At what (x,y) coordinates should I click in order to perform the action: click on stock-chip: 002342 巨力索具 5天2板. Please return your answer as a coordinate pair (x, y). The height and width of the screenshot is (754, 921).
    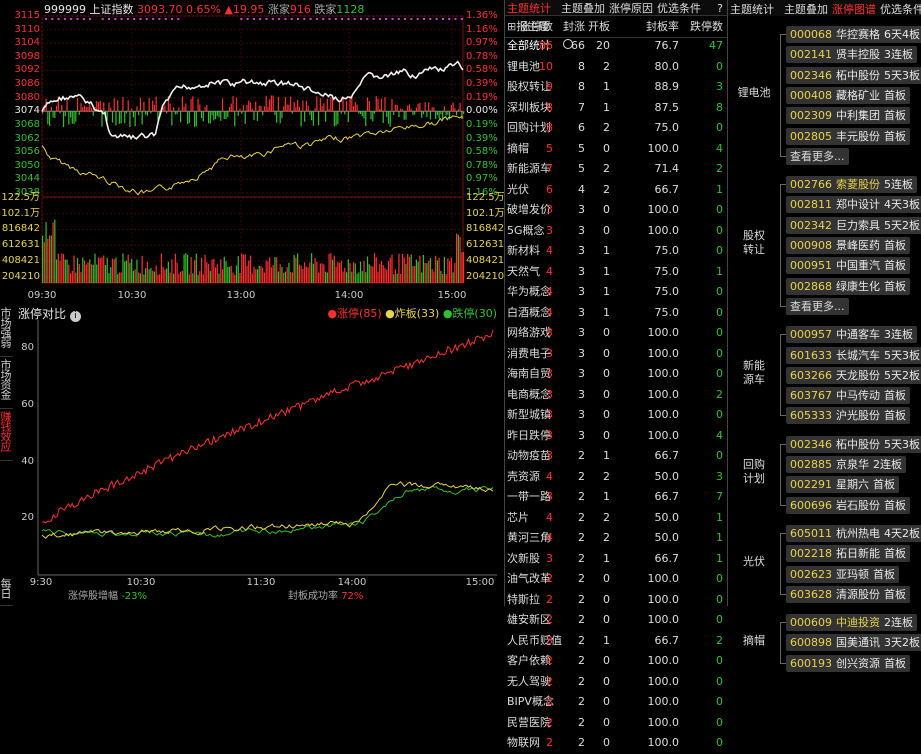
    Looking at the image, I should click on (853, 225).